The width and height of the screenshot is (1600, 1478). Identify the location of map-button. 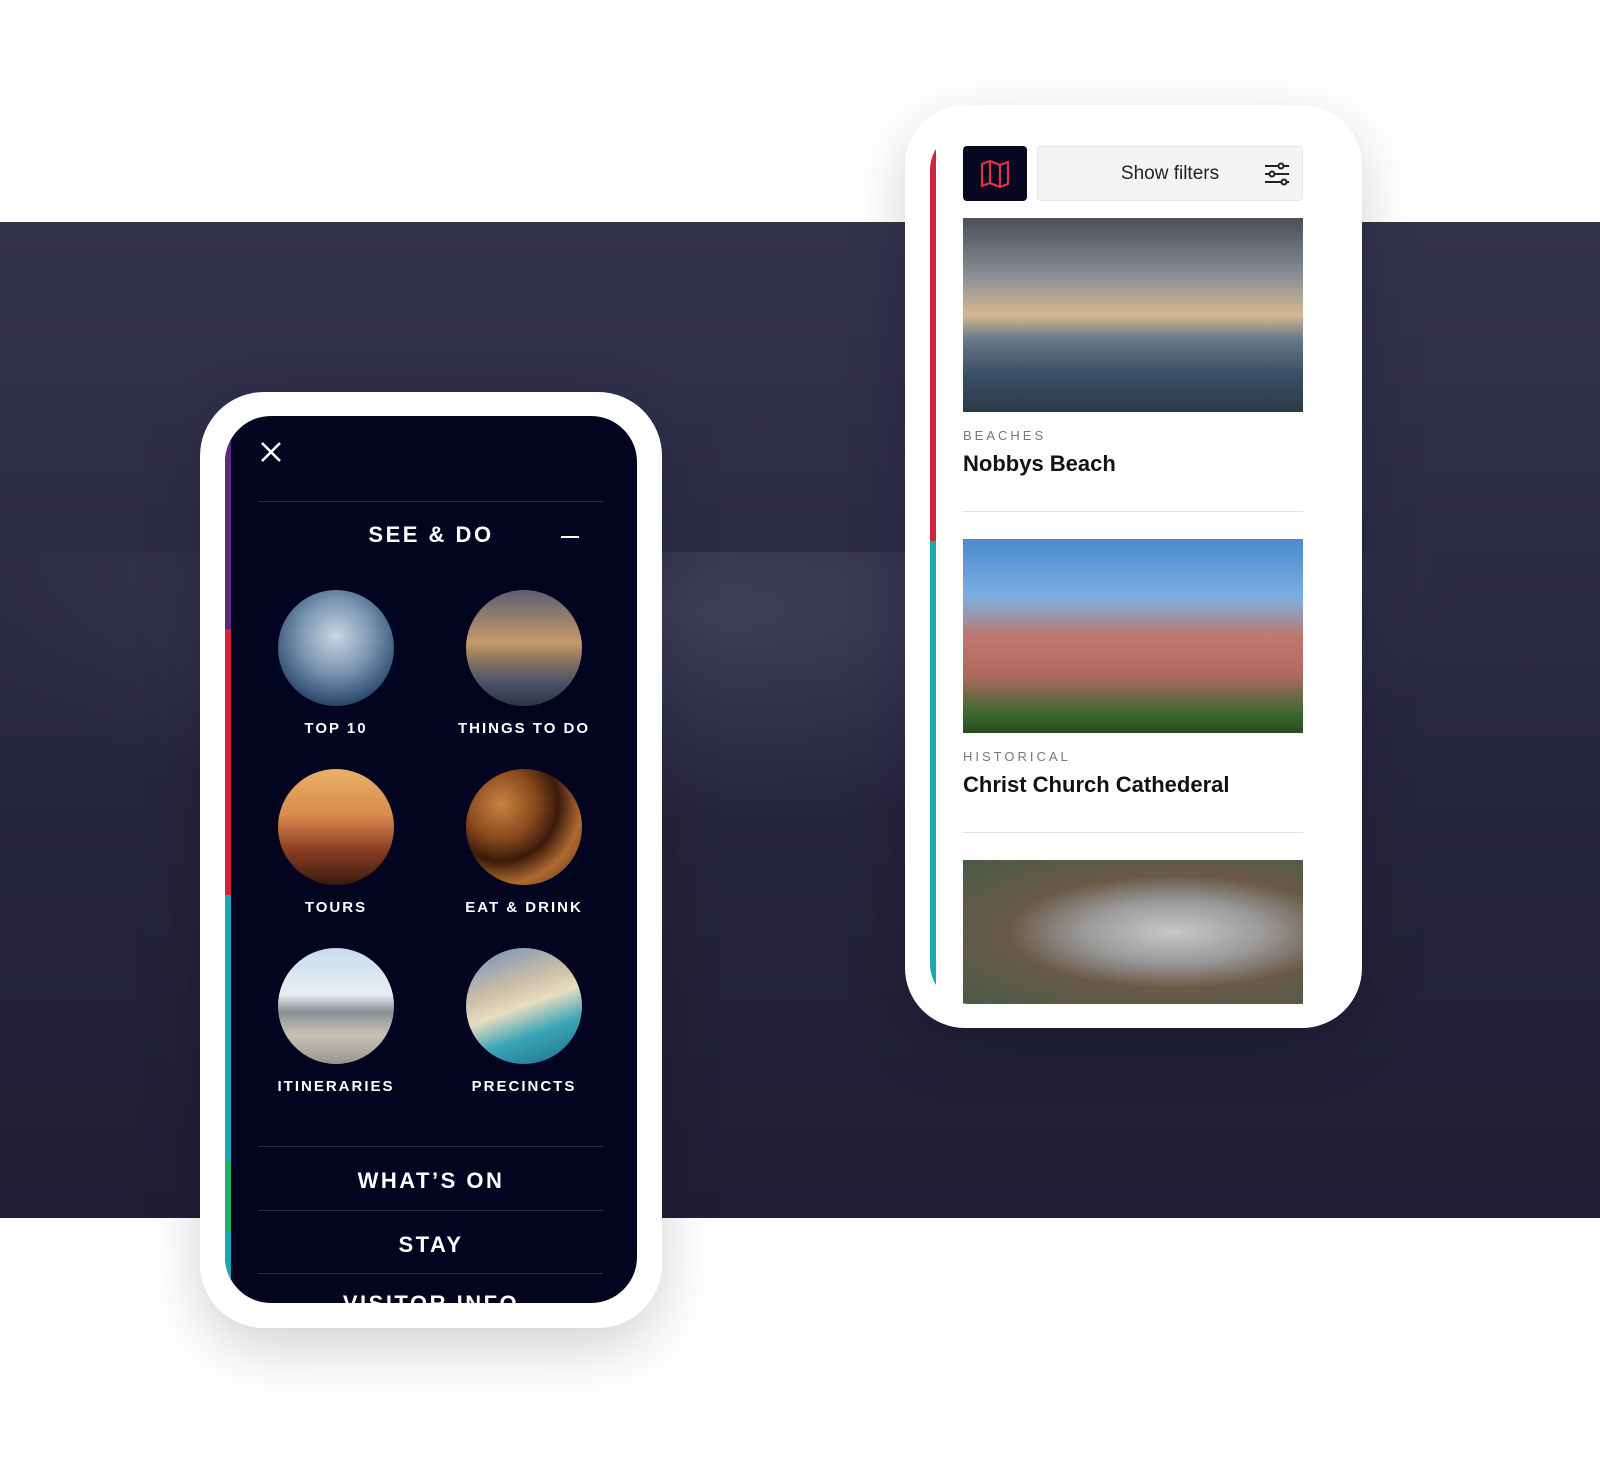
(995, 173).